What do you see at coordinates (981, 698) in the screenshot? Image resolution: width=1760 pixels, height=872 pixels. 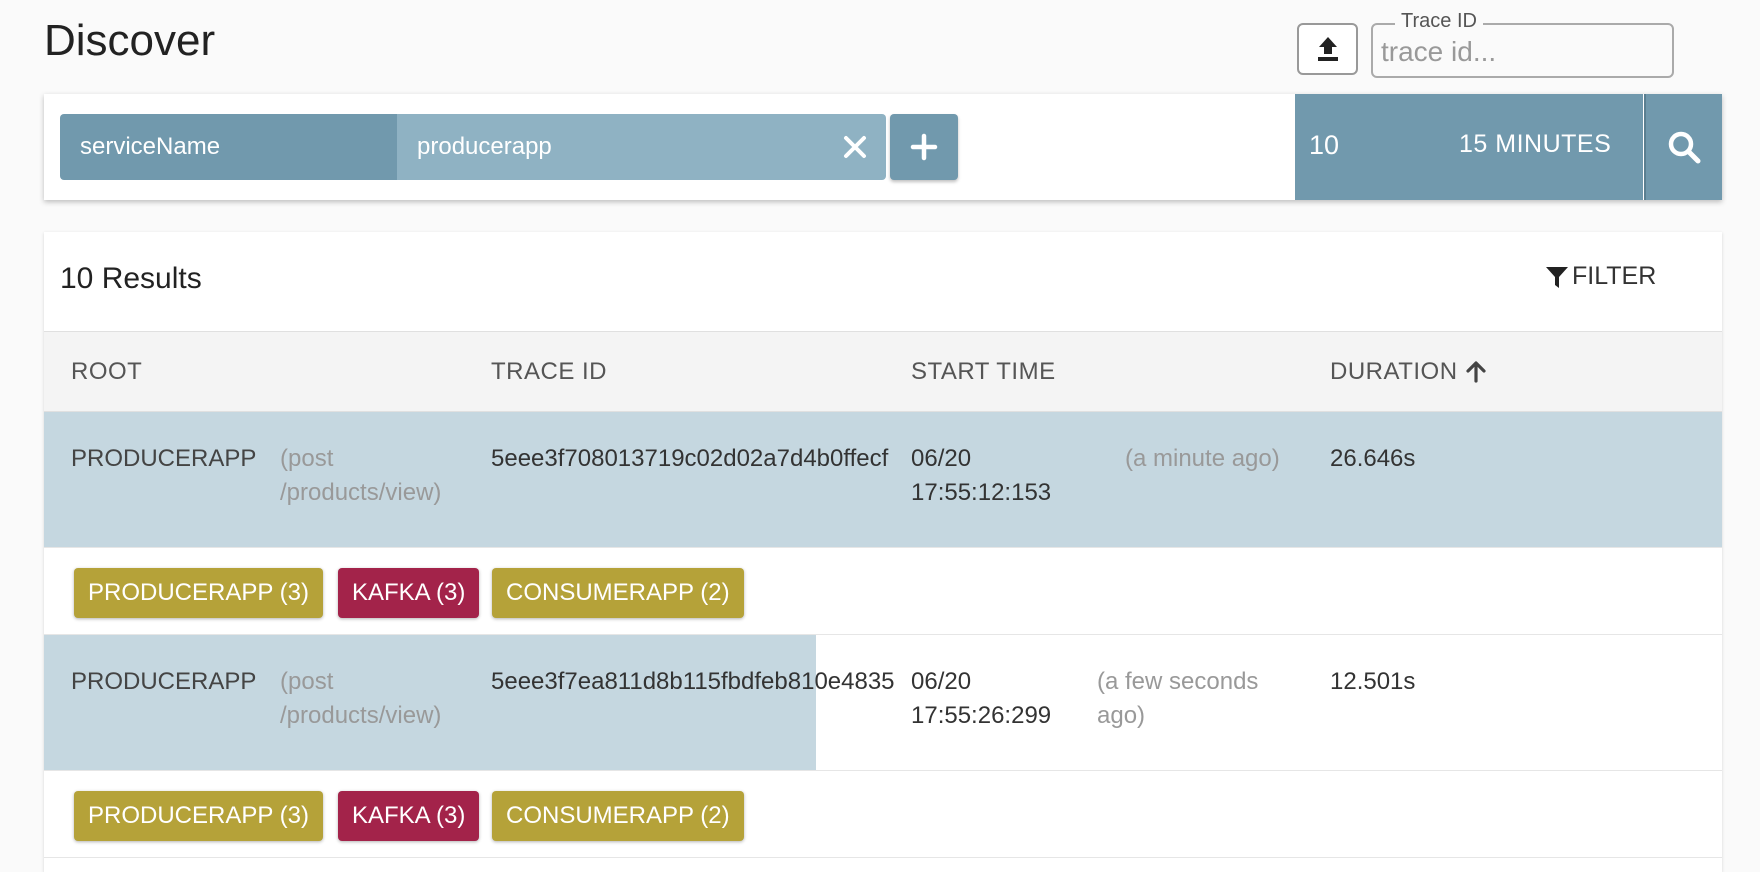 I see `start-date: 06/20 17:55:26:299` at bounding box center [981, 698].